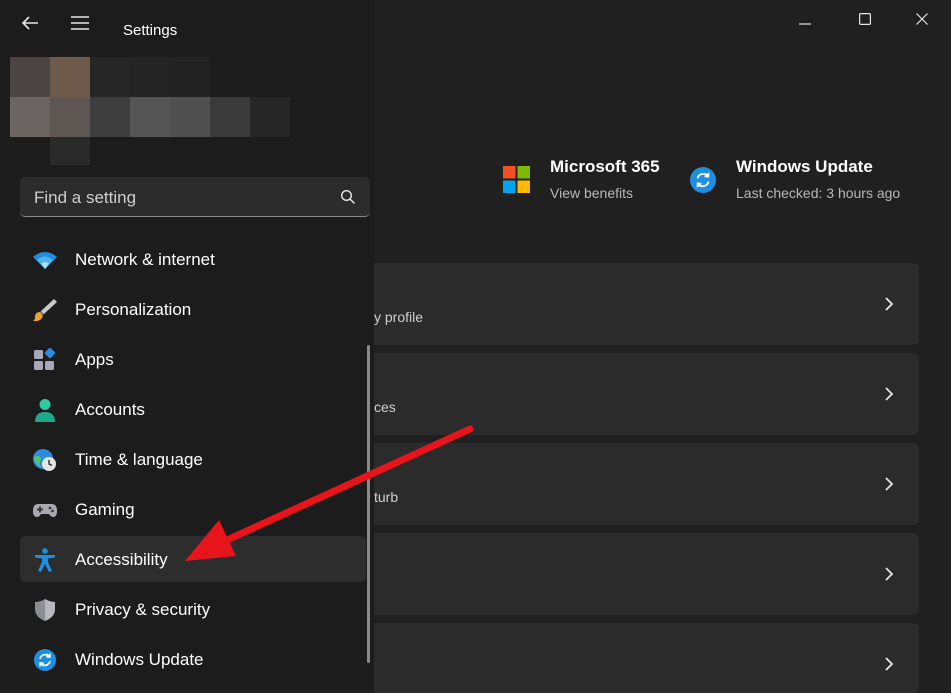  I want to click on nav-item-accessibility: Accessibility, so click(193, 559).